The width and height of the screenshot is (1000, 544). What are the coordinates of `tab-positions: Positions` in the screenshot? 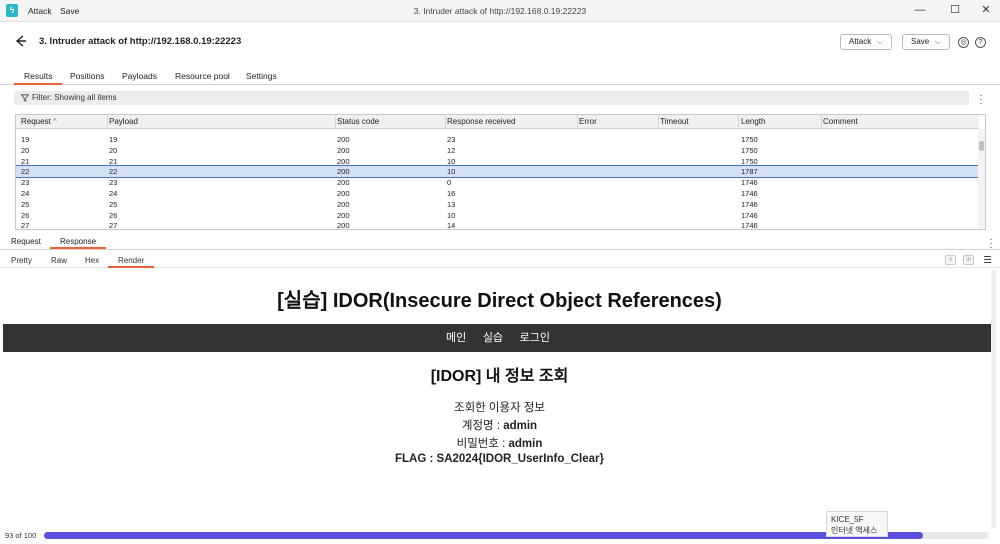 It's located at (87, 76).